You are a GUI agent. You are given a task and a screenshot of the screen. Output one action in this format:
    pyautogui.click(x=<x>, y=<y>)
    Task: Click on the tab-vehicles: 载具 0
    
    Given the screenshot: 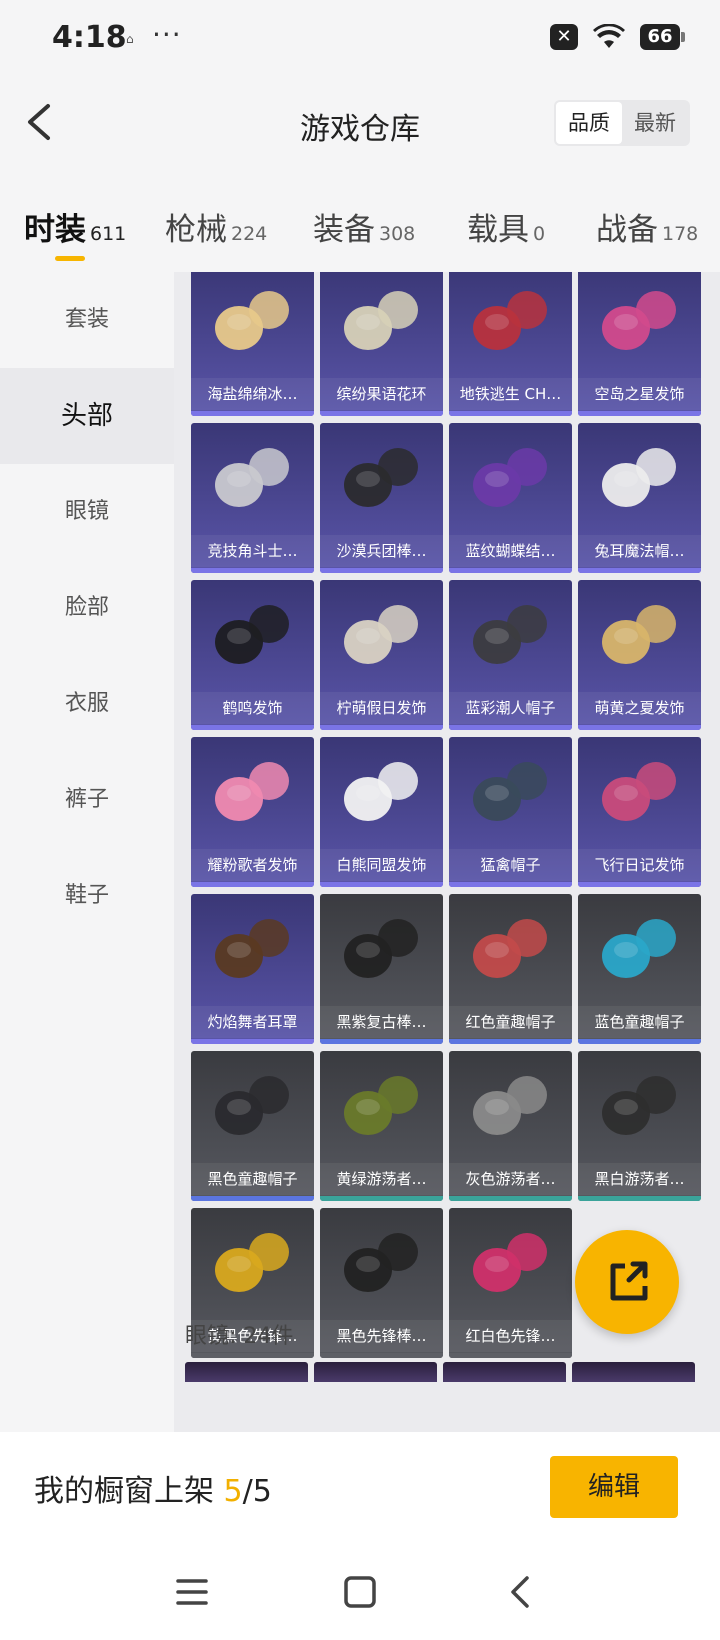 What is the action you would take?
    pyautogui.click(x=506, y=226)
    